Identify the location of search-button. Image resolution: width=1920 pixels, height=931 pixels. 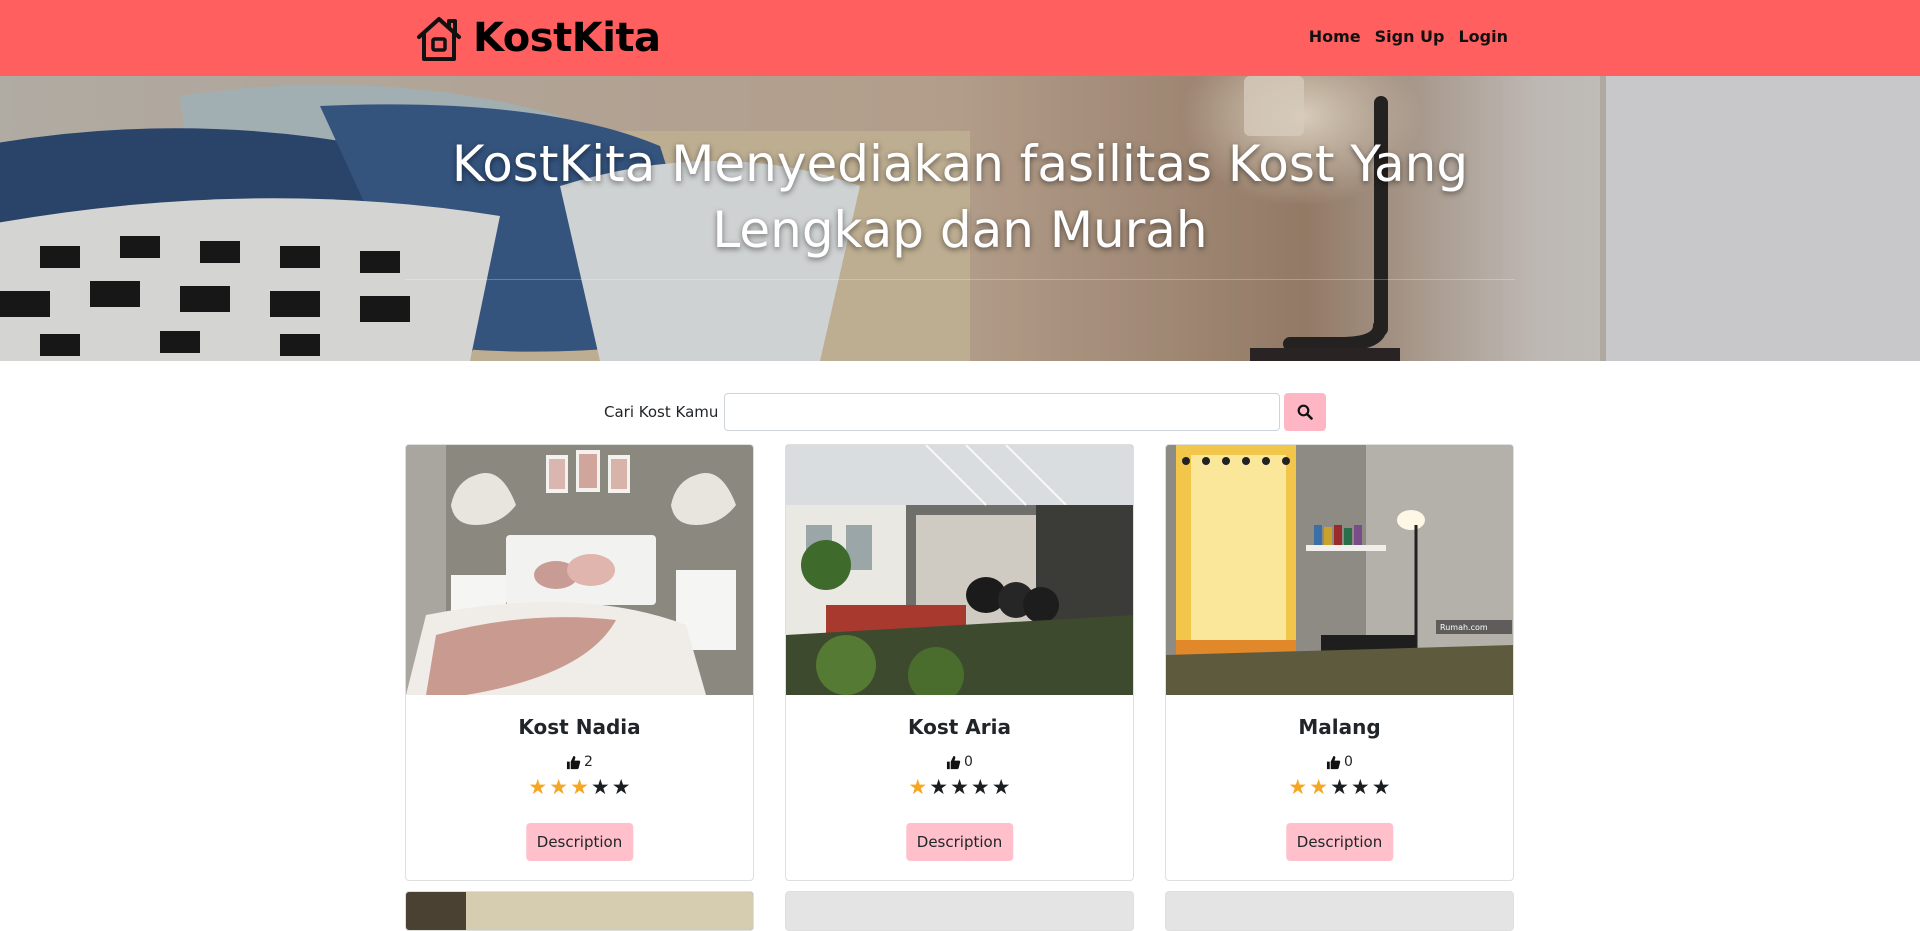
(1305, 412).